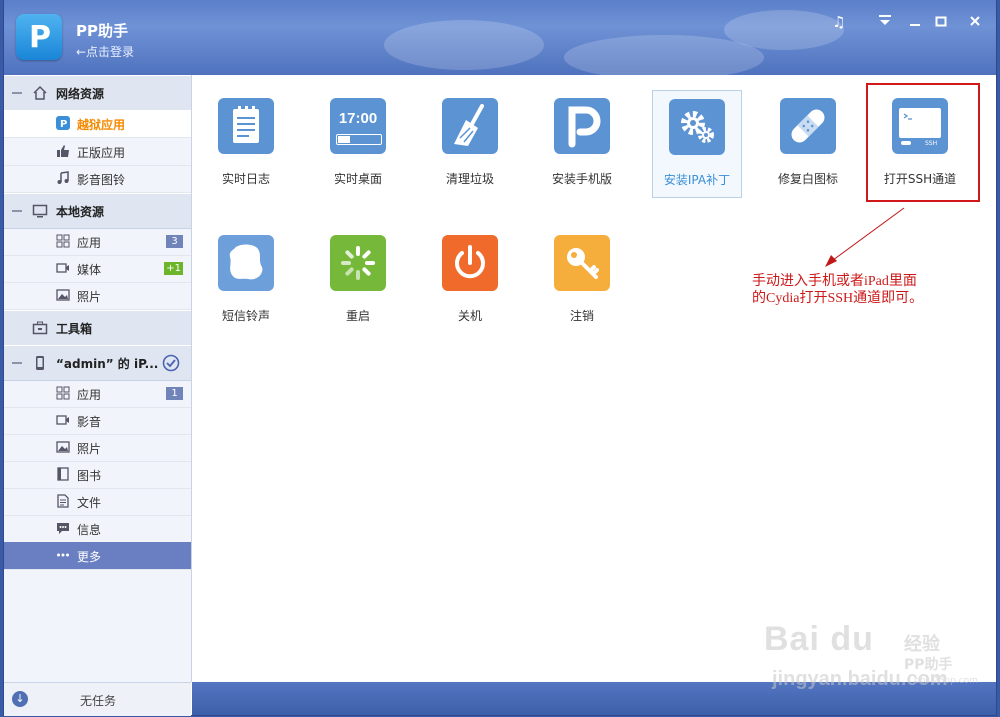 Image resolution: width=1000 pixels, height=717 pixels. What do you see at coordinates (63, 474) in the screenshot?
I see `book-icon` at bounding box center [63, 474].